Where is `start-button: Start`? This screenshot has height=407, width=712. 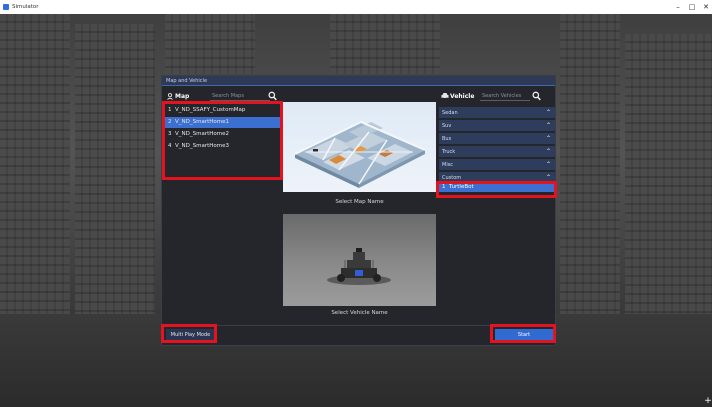 start-button: Start is located at coordinates (524, 335).